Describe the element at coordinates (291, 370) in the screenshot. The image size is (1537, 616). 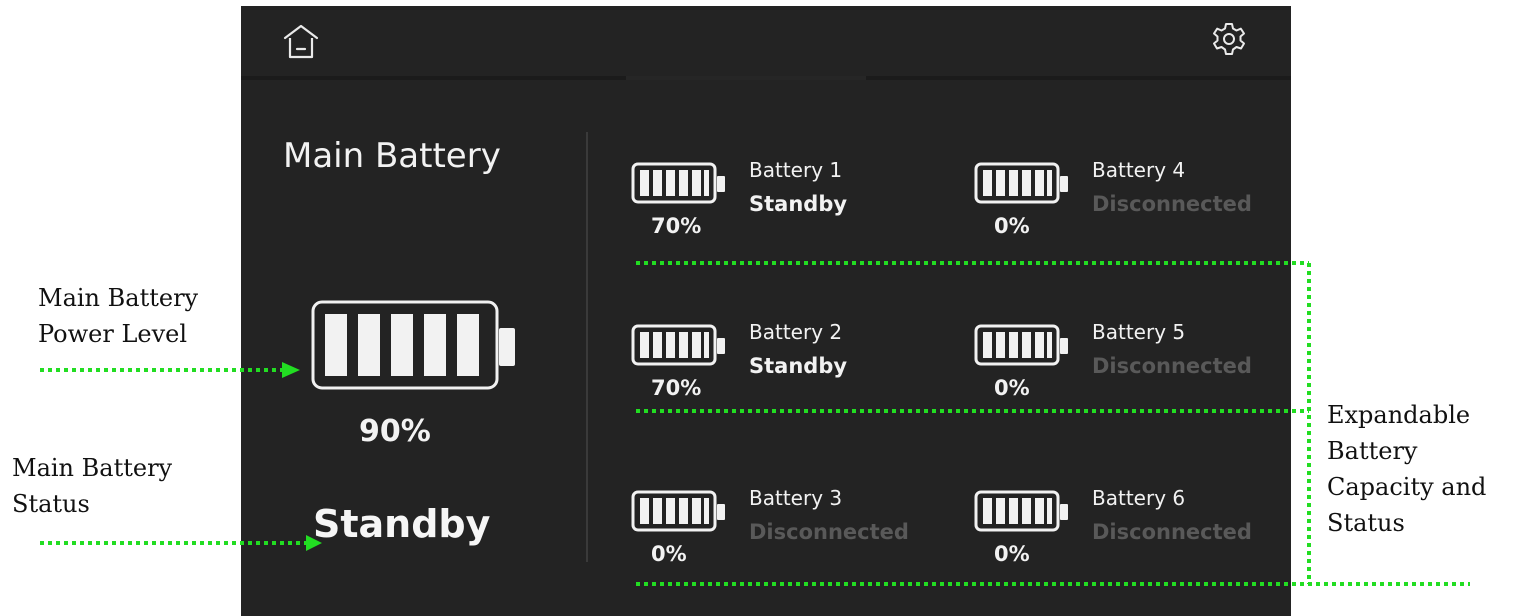
I see `power-level-arrowhead` at that location.